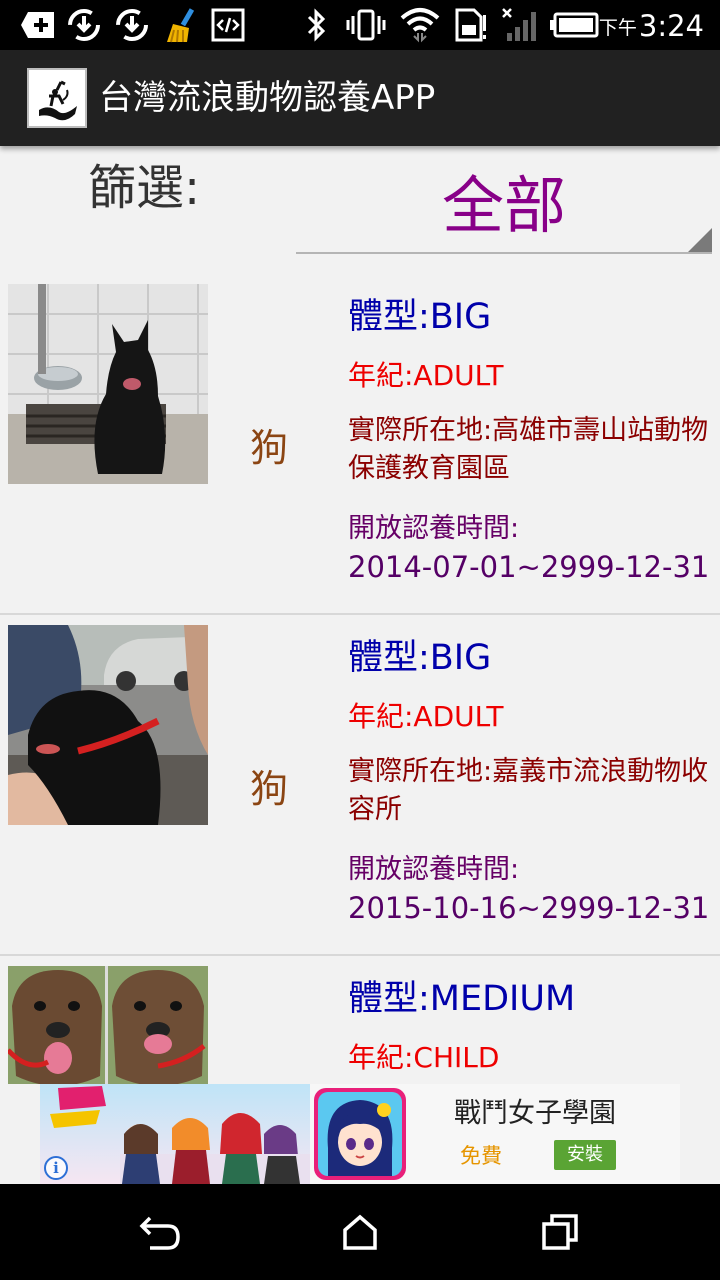 This screenshot has height=1280, width=720. I want to click on home-icon, so click(360, 1232).